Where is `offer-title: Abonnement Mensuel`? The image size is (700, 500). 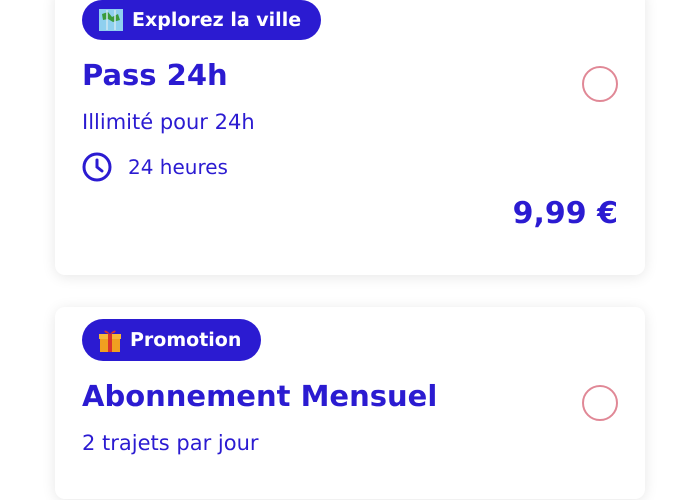 offer-title: Abonnement Mensuel is located at coordinates (260, 396).